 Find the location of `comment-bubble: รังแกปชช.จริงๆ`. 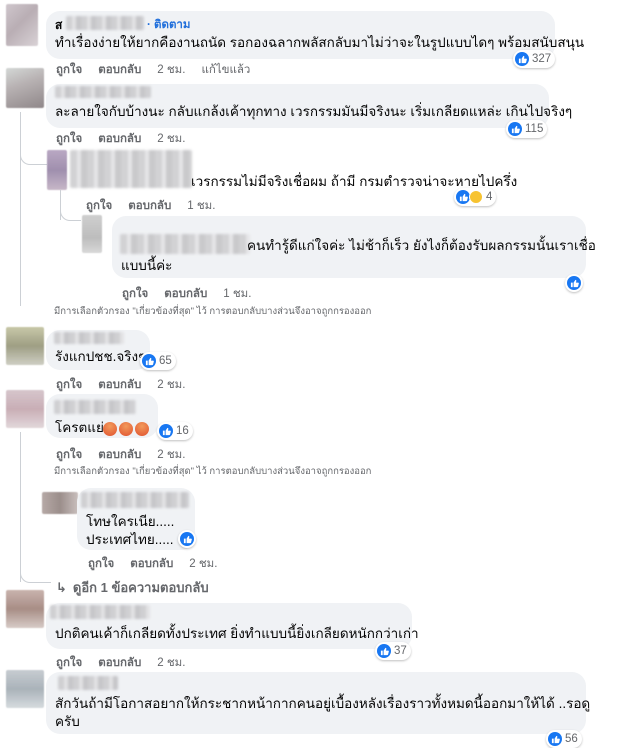

comment-bubble: รังแกปชช.จริงๆ is located at coordinates (98, 350).